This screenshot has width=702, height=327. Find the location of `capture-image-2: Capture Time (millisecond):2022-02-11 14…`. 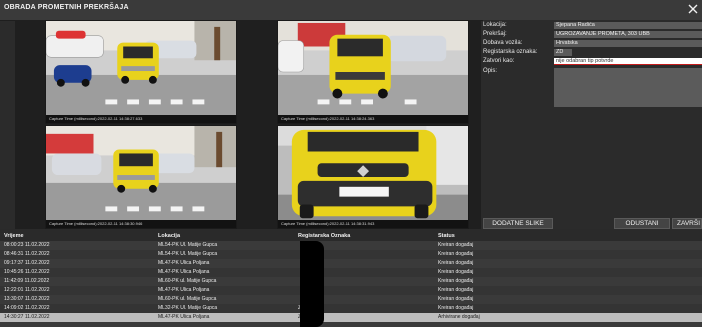

capture-image-2: Capture Time (millisecond):2022-02-11 14… is located at coordinates (373, 72).